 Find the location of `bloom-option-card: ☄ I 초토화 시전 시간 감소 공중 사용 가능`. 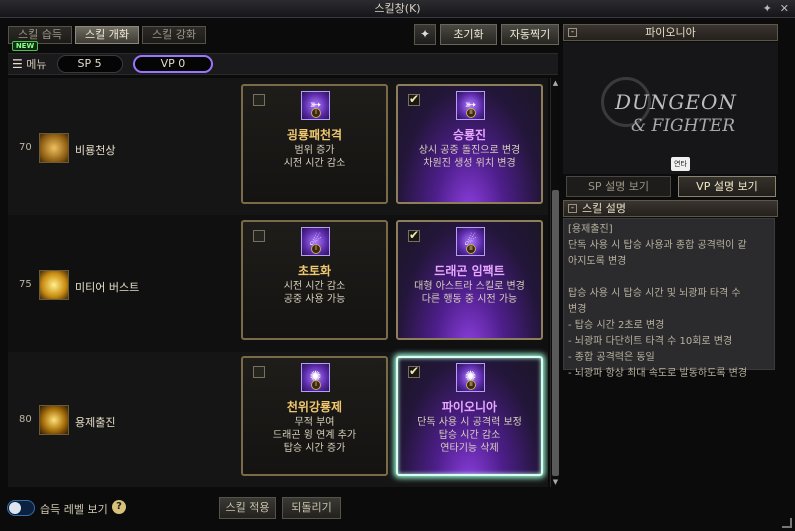

bloom-option-card: ☄ I 초토화 시전 시간 감소 공중 사용 가능 is located at coordinates (314, 280).